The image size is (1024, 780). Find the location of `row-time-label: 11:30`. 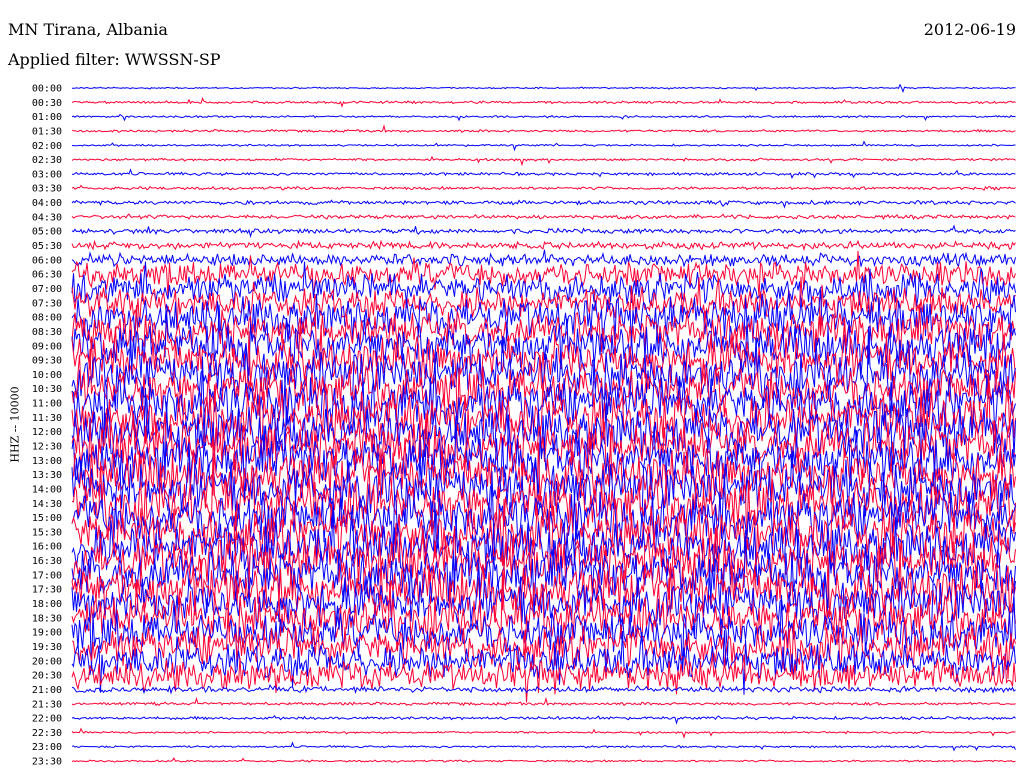

row-time-label: 11:30 is located at coordinates (47, 418).